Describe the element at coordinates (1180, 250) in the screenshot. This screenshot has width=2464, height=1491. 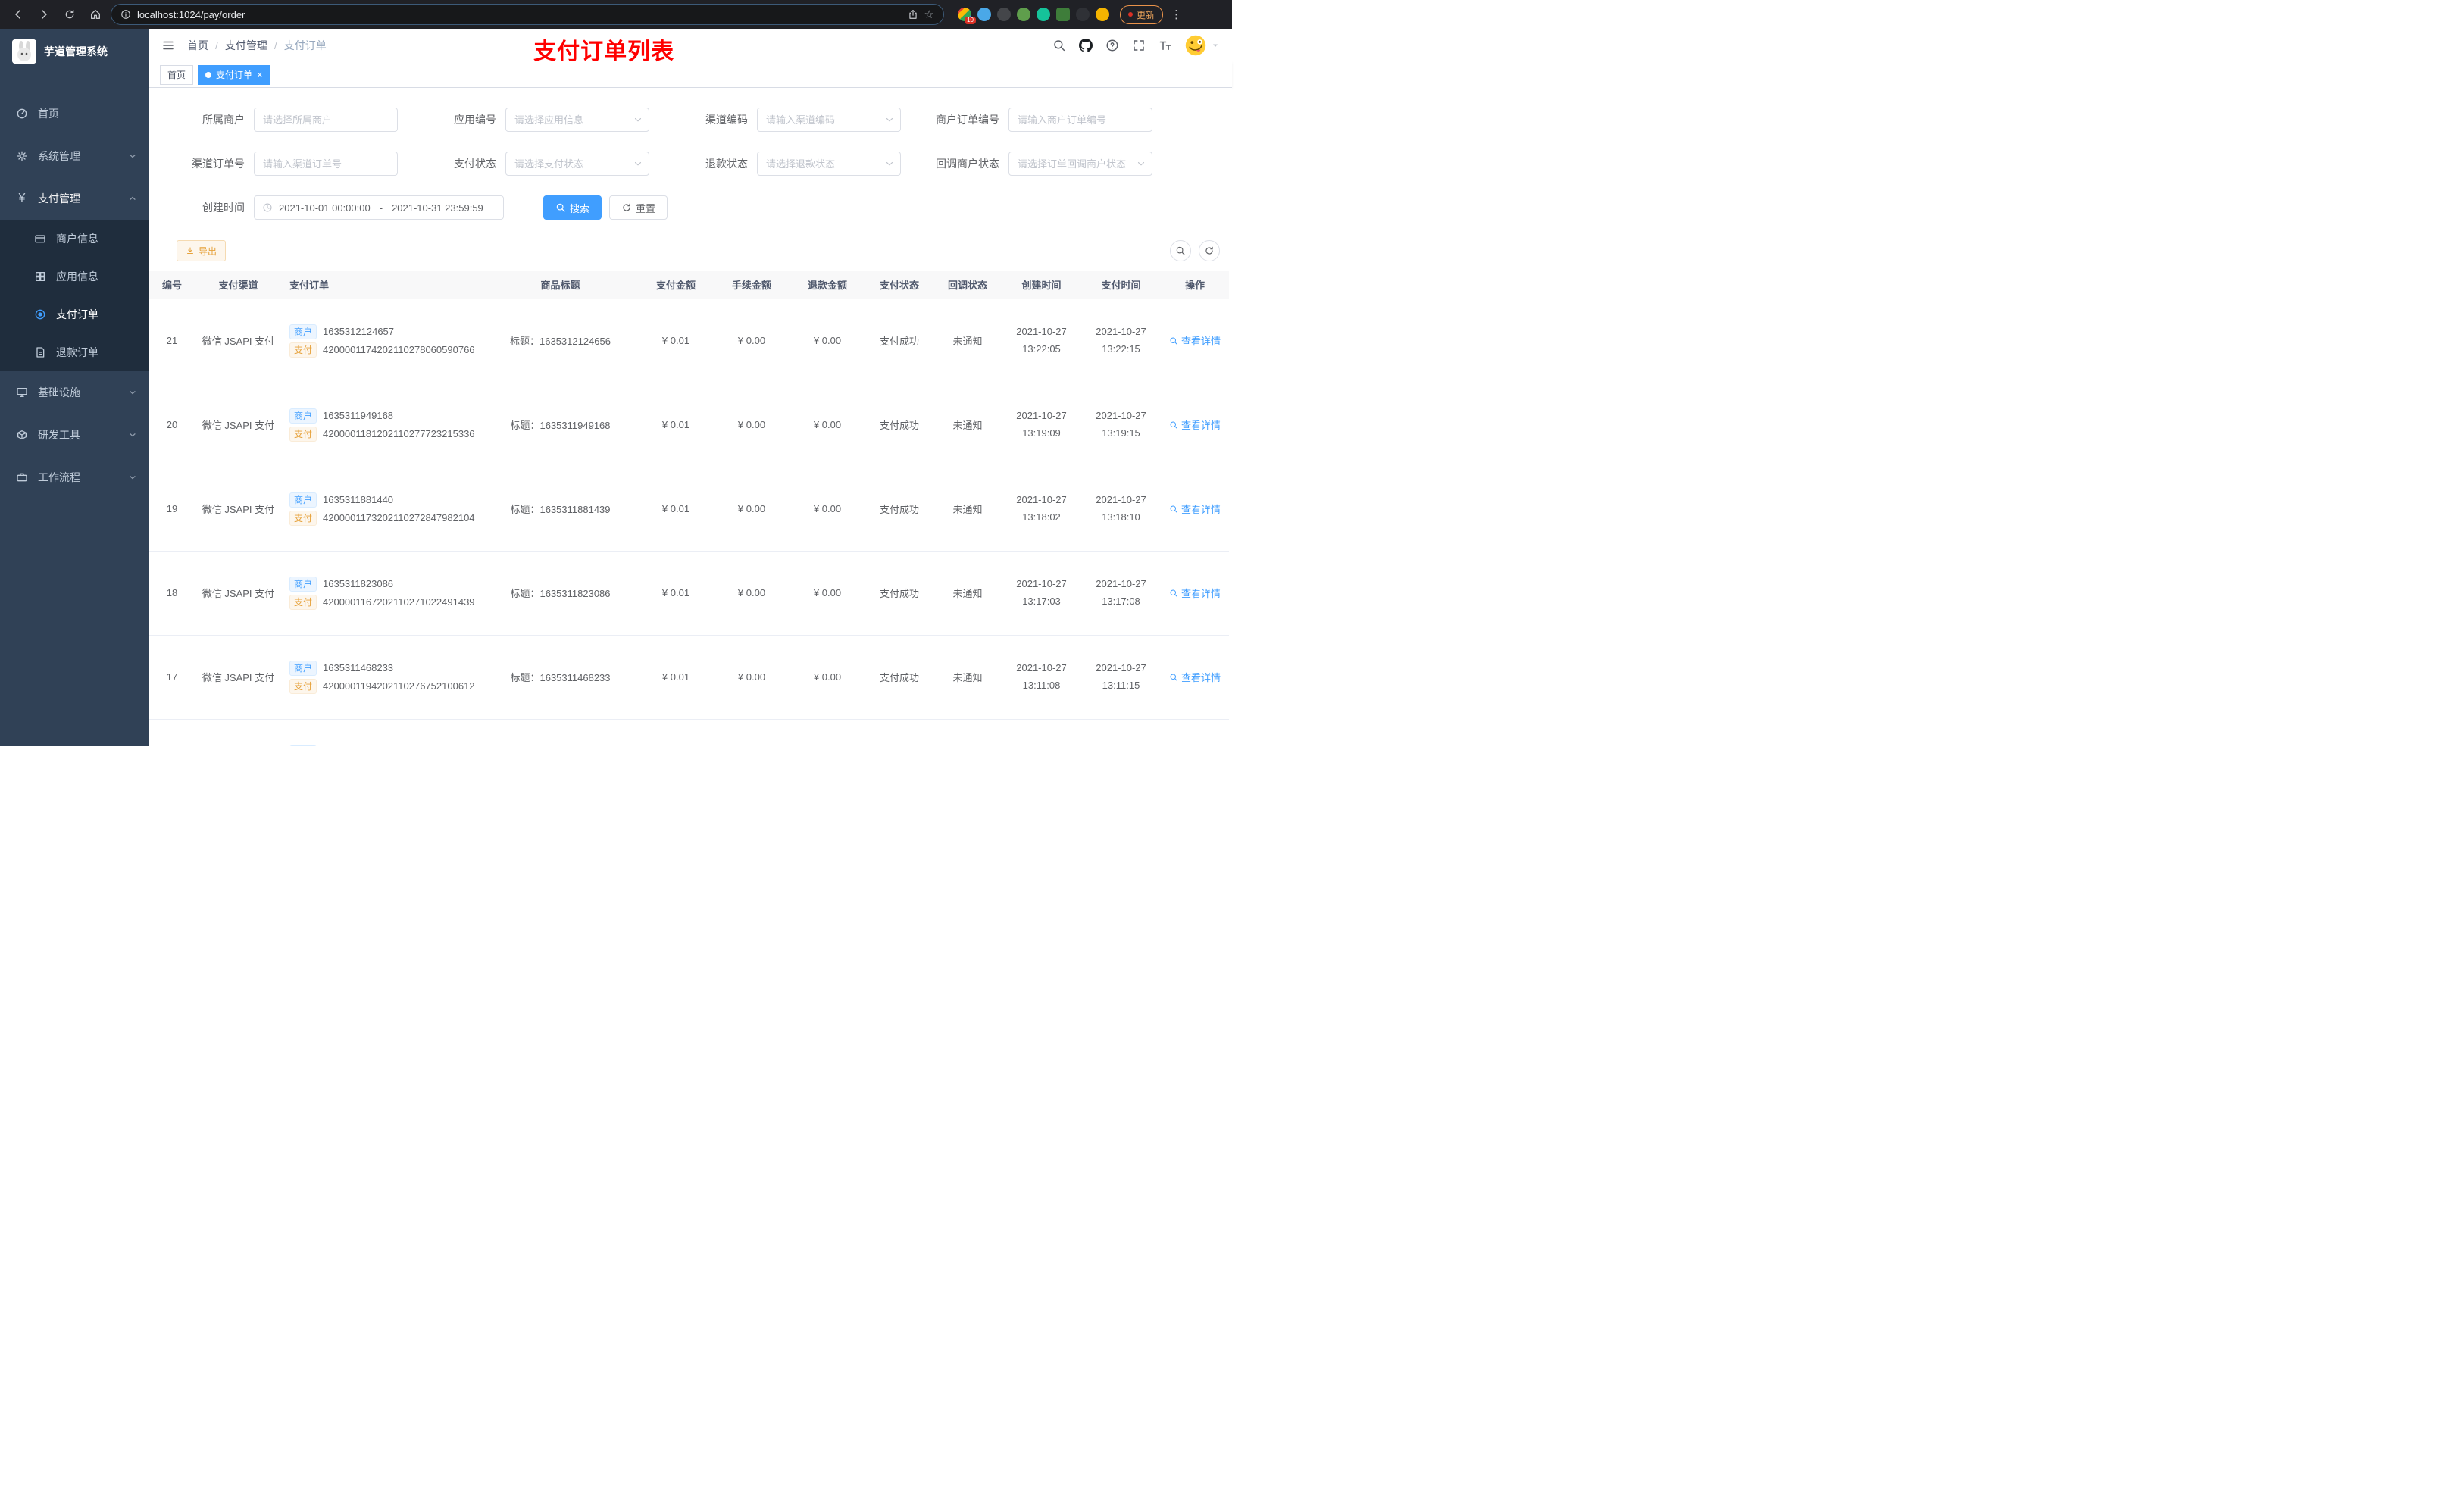
I see `toggle-search-button` at that location.